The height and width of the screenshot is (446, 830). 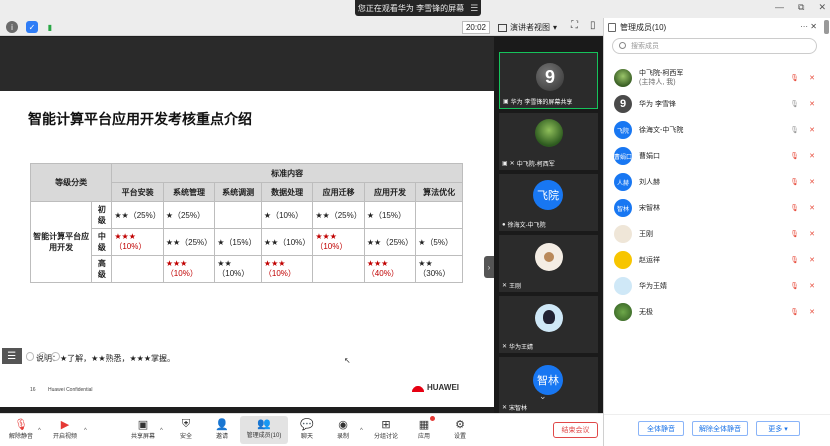 I want to click on video-tile: ▣ ✕ 中飞院-柯西军, so click(x=548, y=141).